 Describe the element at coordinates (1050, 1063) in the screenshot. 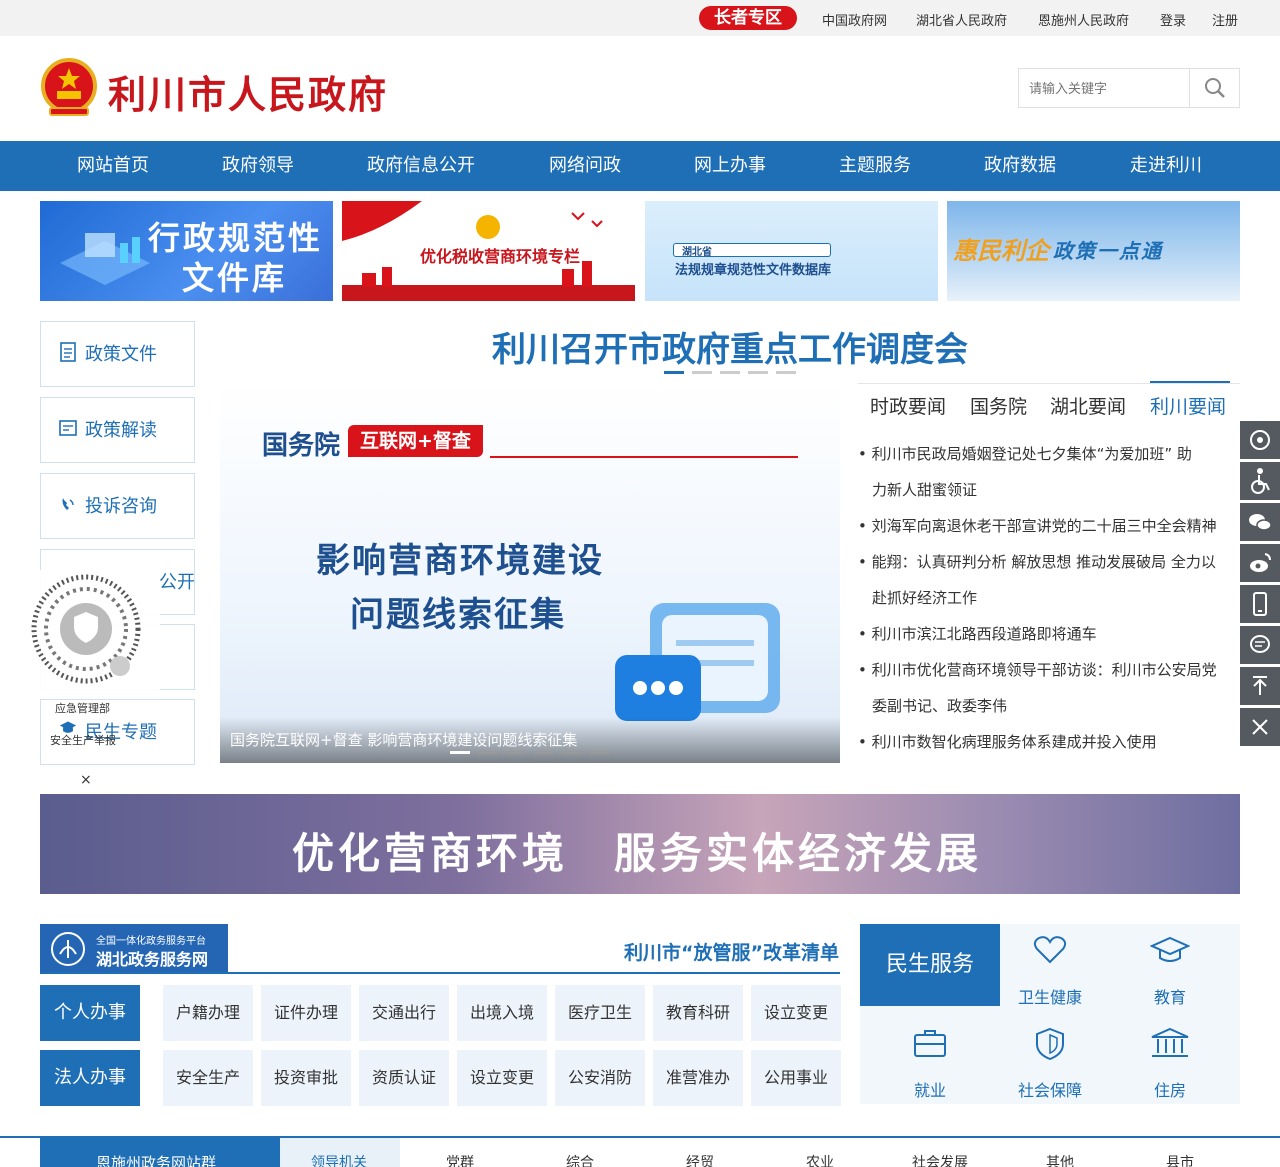

I see `ms-social-security: 社会保障` at that location.